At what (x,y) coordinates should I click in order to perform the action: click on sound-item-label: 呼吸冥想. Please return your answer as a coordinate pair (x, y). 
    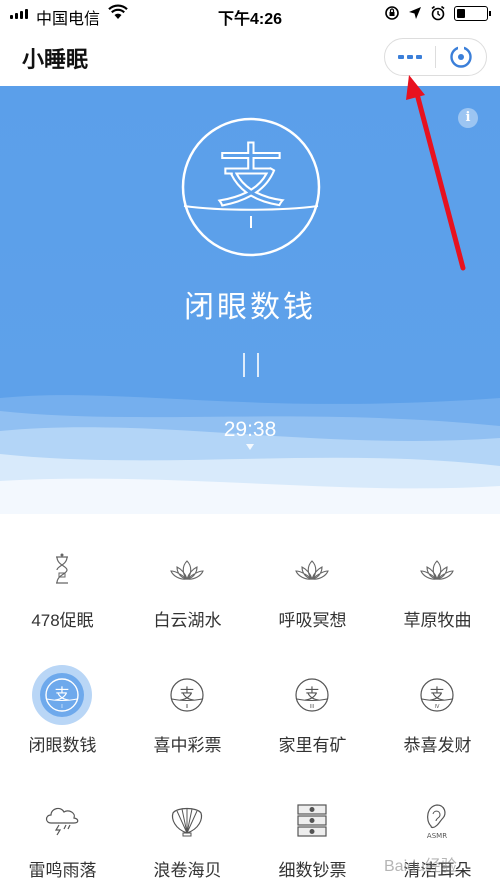
    Looking at the image, I should click on (312, 620).